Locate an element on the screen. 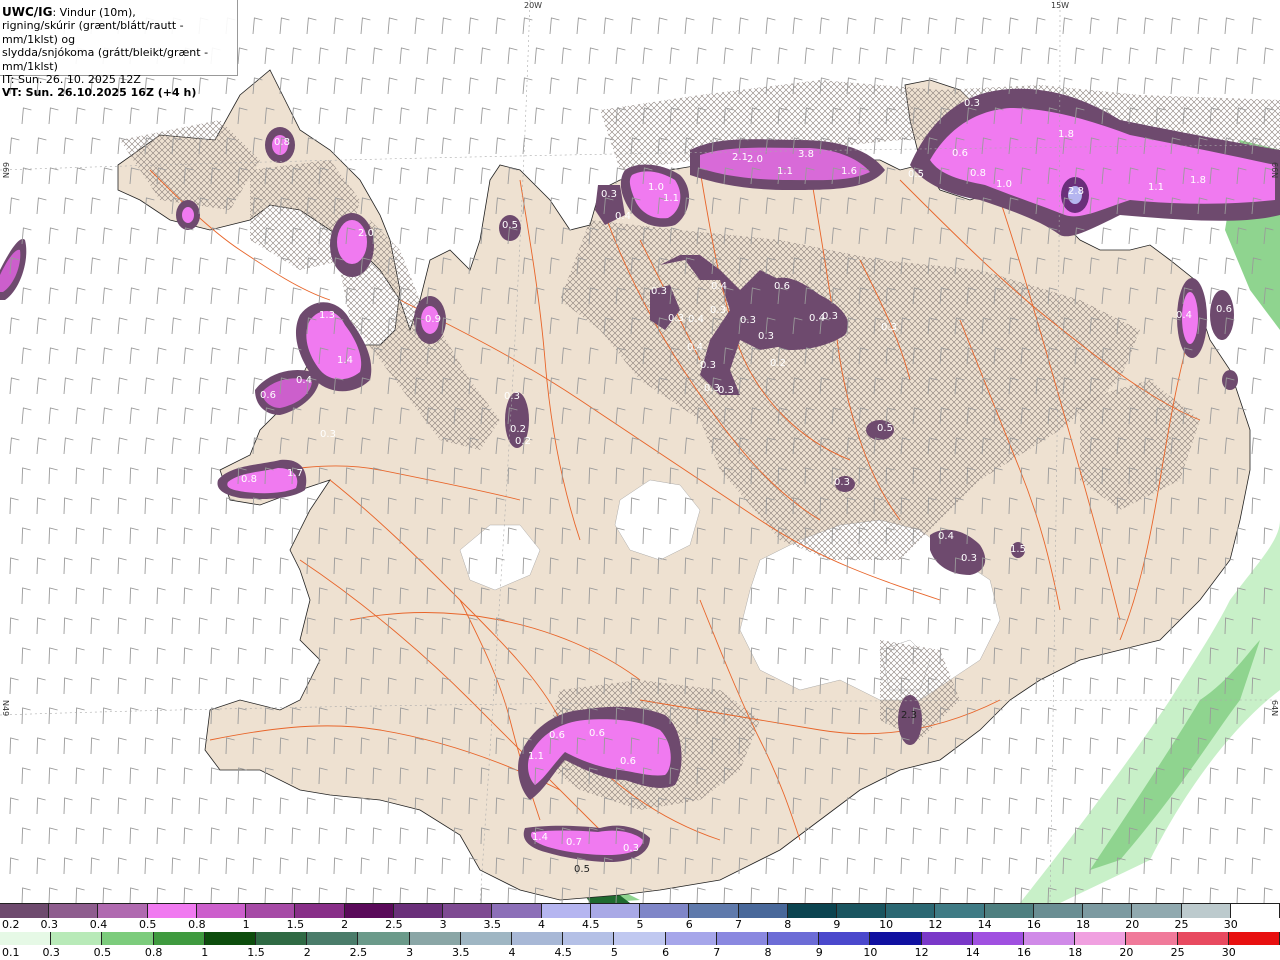 This screenshot has width=1280, height=960. grid-label-right-66n: 66N is located at coordinates (1274, 170).